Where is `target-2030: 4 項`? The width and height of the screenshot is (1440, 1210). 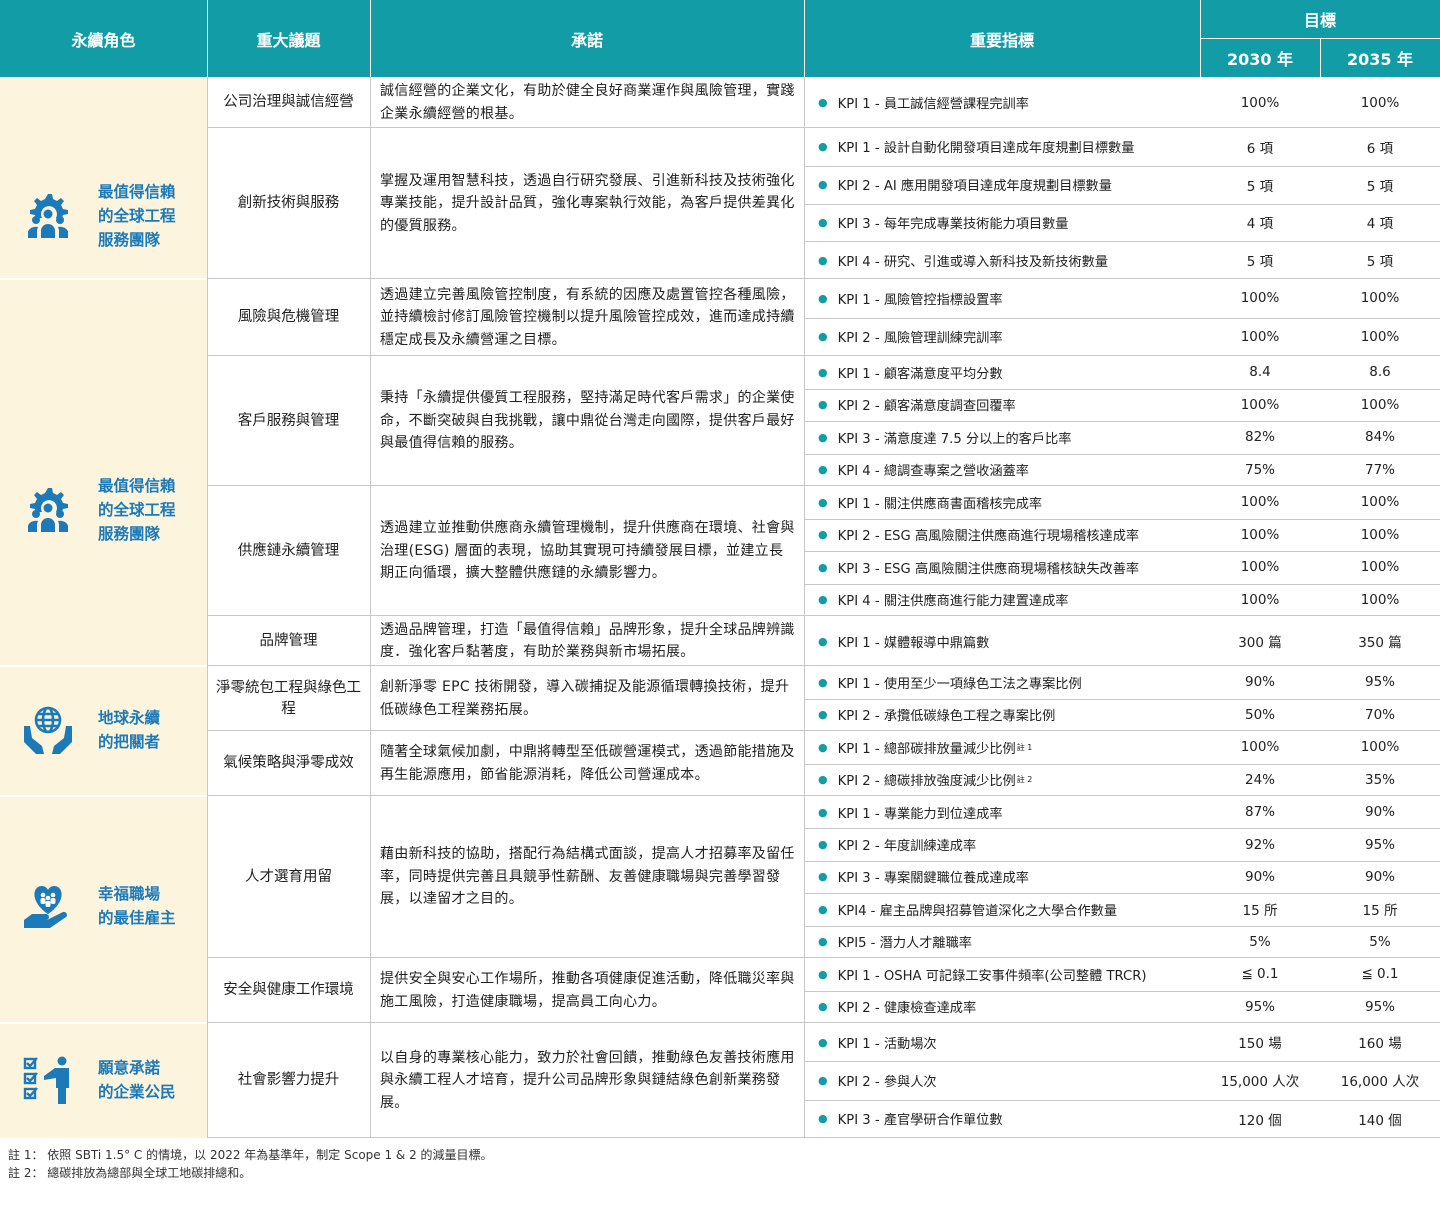
target-2030: 4 項 is located at coordinates (1260, 224).